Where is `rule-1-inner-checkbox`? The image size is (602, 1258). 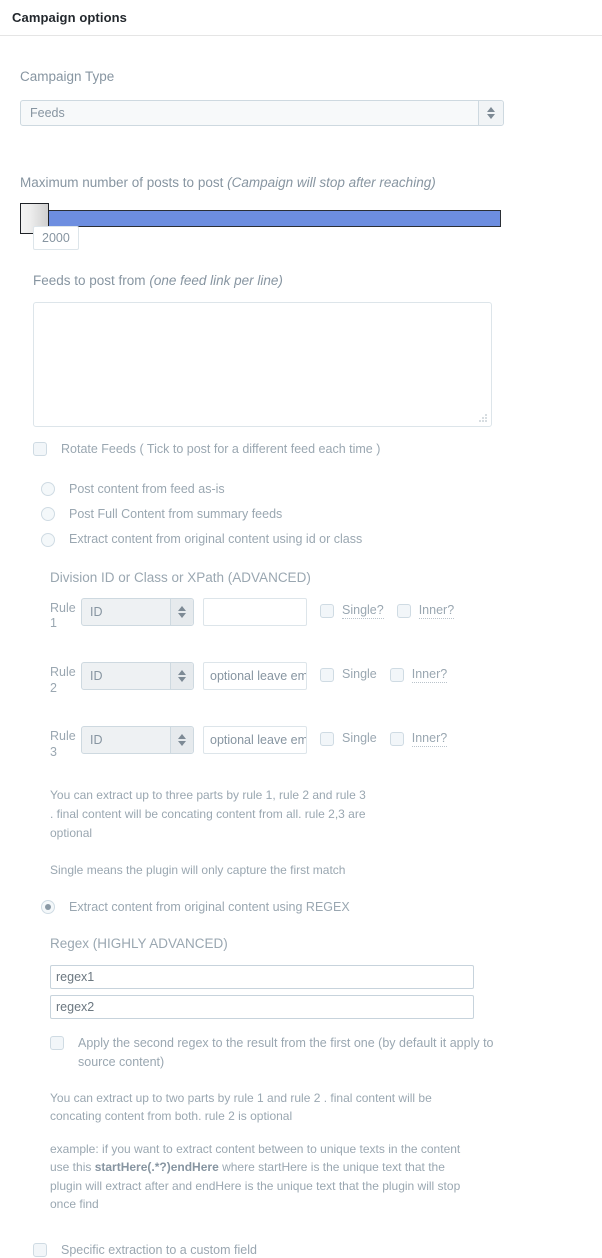
rule-1-inner-checkbox is located at coordinates (403, 610).